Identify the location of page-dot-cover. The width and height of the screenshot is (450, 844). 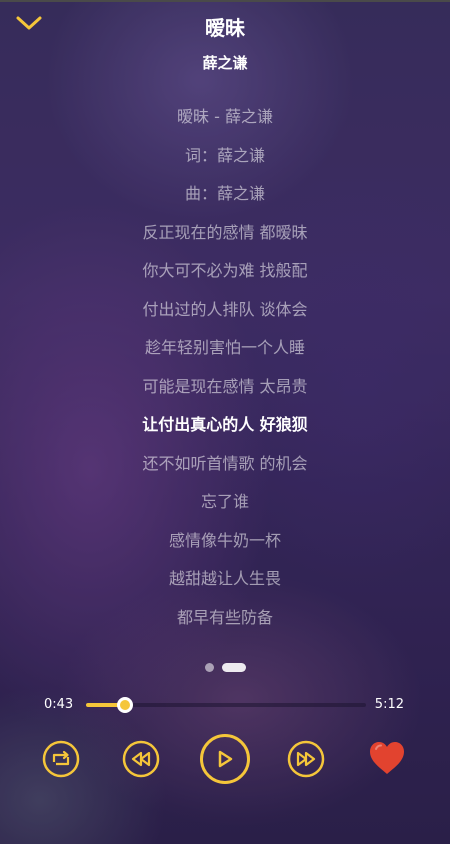
(209, 667).